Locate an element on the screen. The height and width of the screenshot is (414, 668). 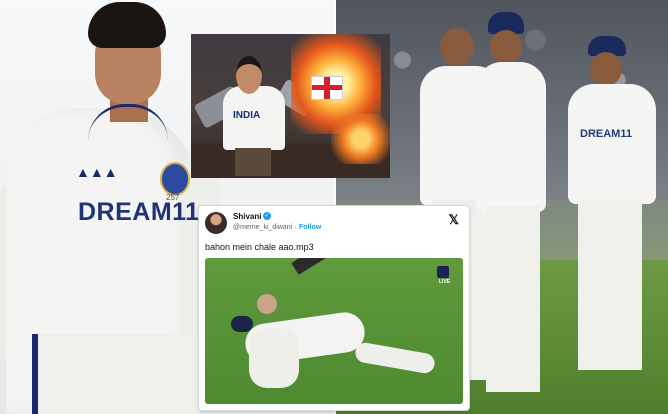
tweet-text: bahon mein chale aao.mp3 is located at coordinates (259, 247).